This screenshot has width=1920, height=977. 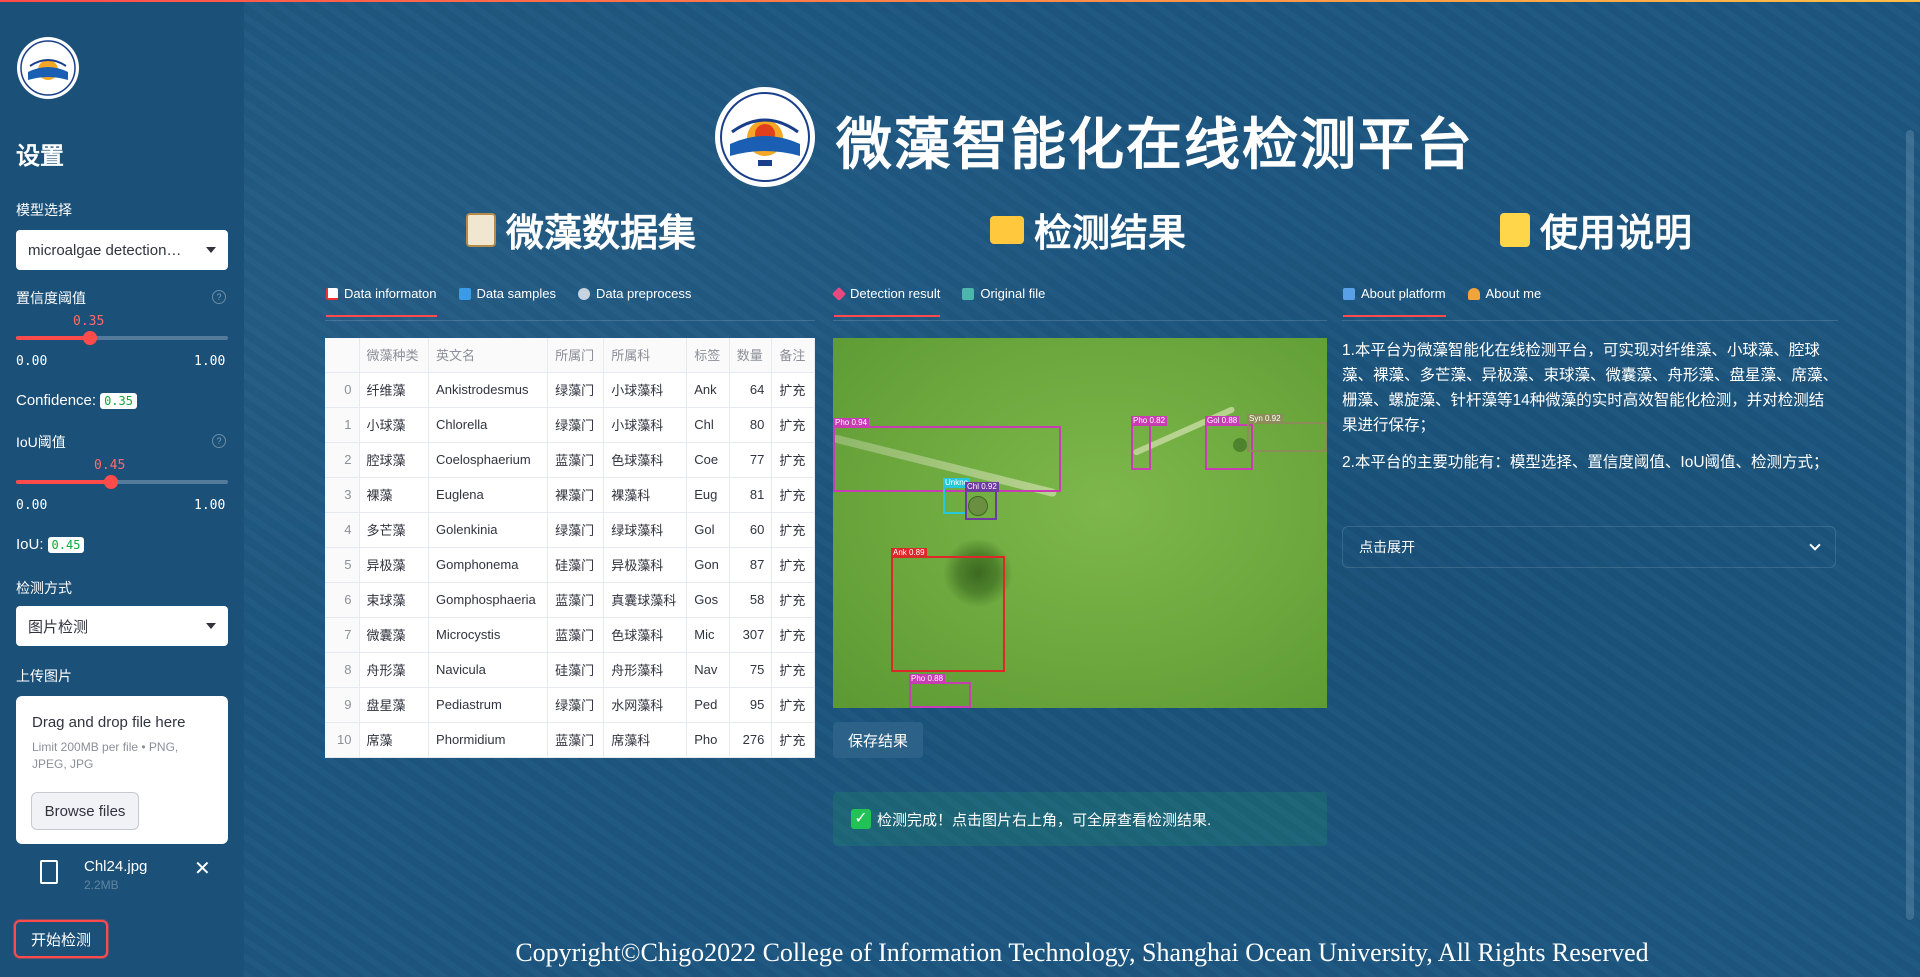 What do you see at coordinates (645, 635) in the screenshot?
I see `table-cell: 色球藻科` at bounding box center [645, 635].